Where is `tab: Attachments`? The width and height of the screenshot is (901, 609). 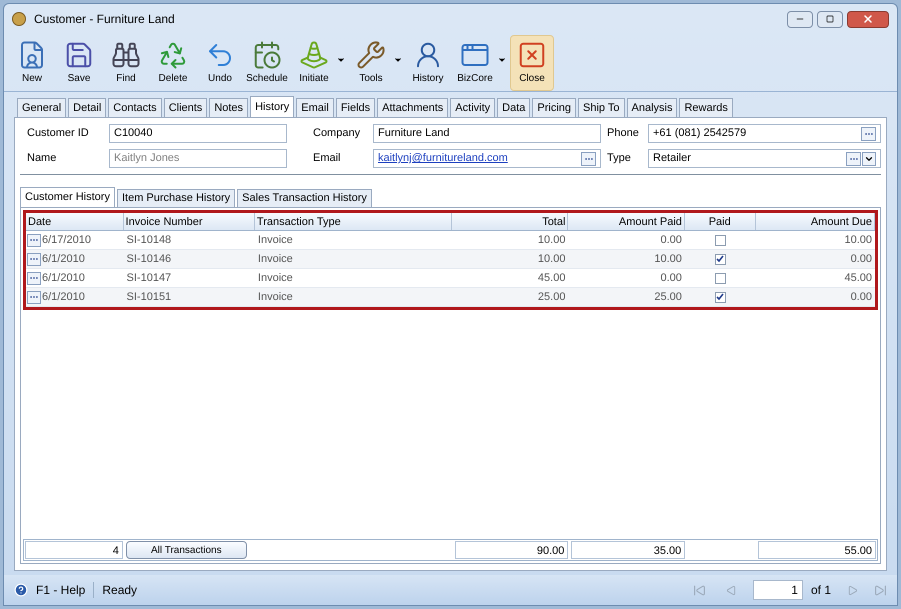 tab: Attachments is located at coordinates (412, 107).